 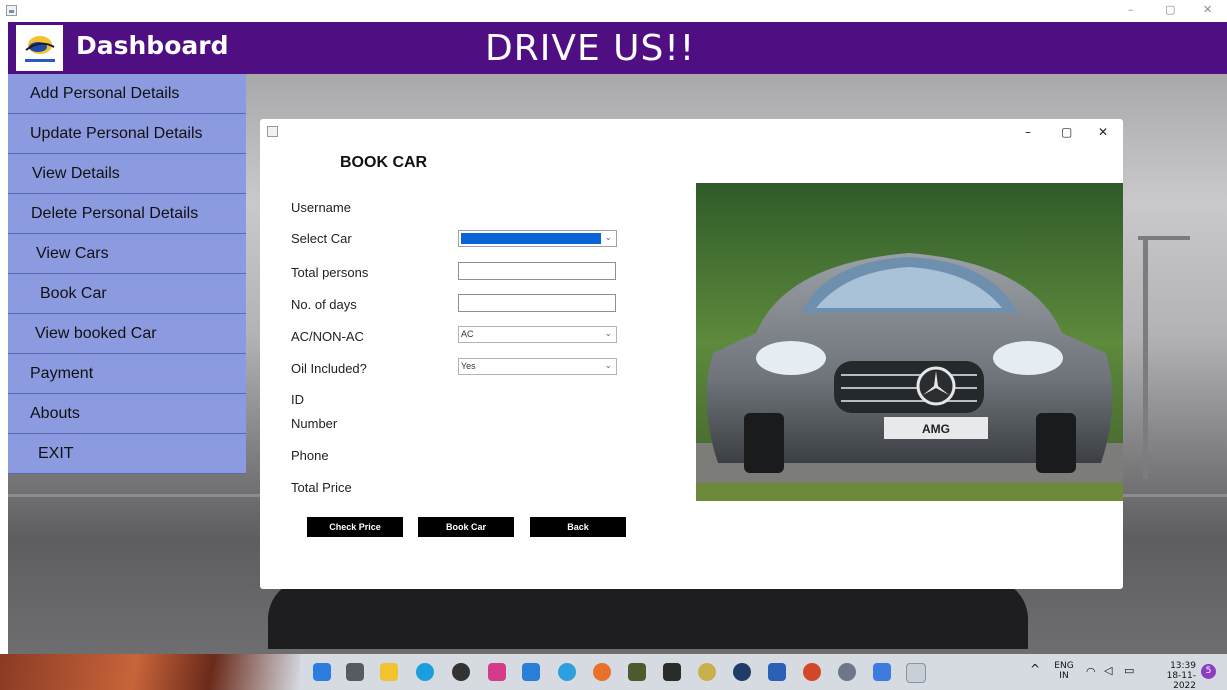 I want to click on language-indicator: ENG IN, so click(x=1064, y=671).